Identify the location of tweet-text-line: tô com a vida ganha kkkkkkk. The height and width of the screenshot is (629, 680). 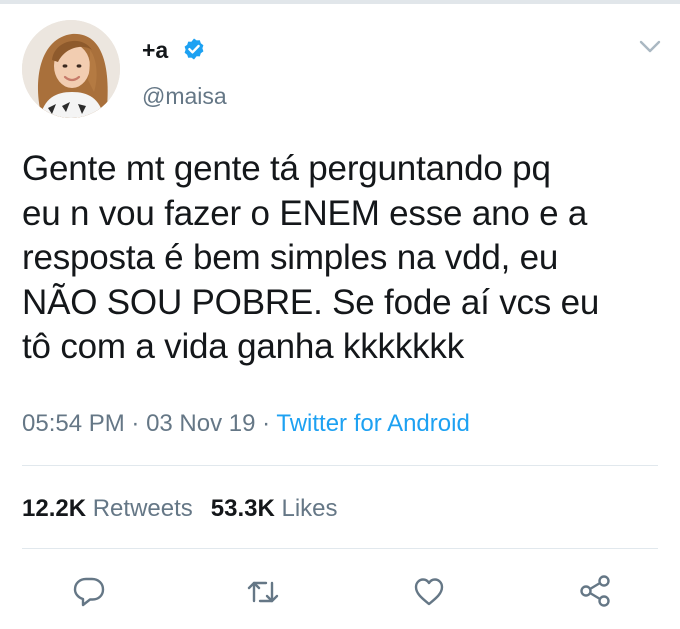
(243, 346).